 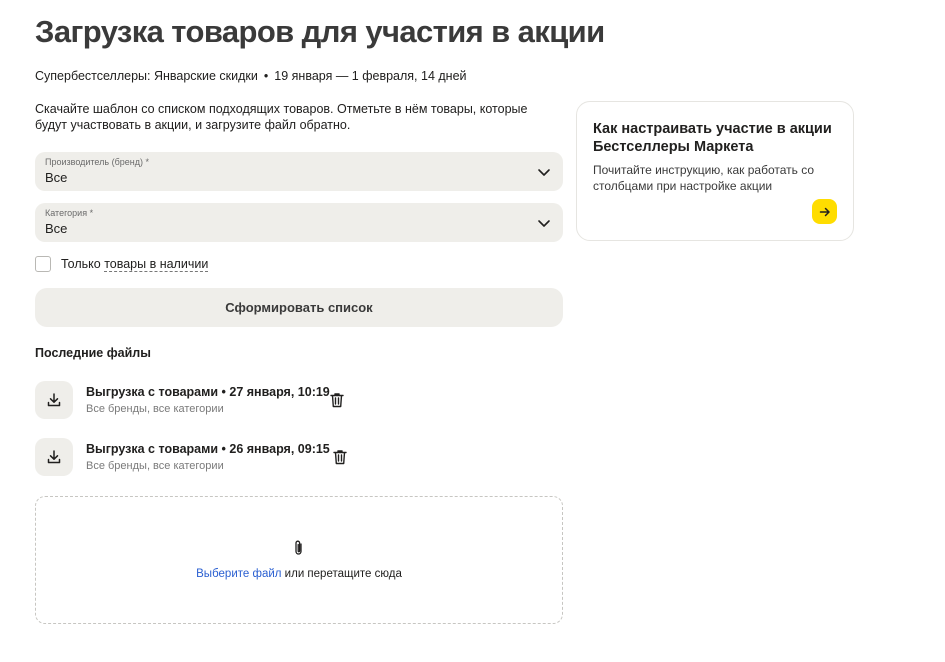 I want to click on in-stock-label: Только товары в наличии, so click(x=135, y=264).